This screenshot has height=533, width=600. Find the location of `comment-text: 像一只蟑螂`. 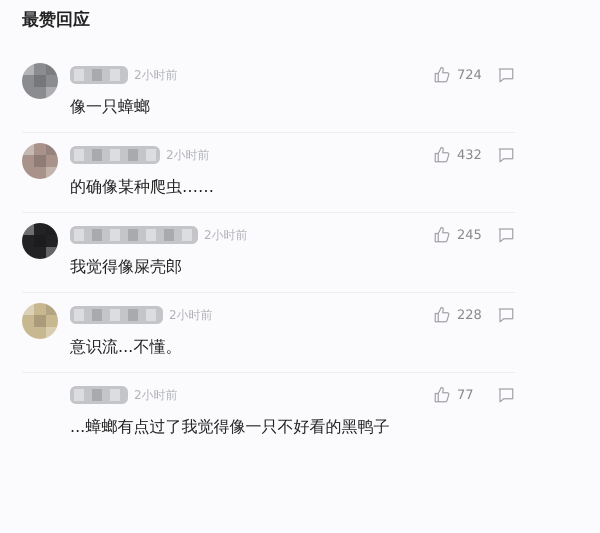

comment-text: 像一只蟑螂 is located at coordinates (110, 107).